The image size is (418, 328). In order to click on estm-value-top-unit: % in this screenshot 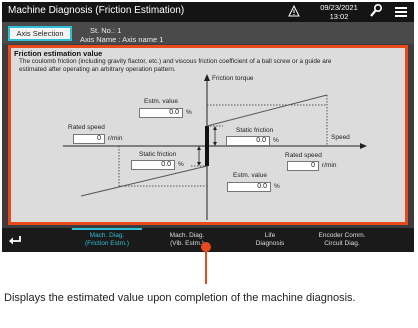, I will do `click(189, 112)`.